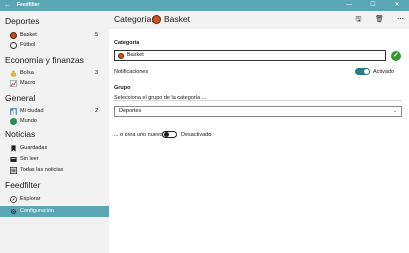 This screenshot has height=253, width=409. I want to click on group-select-value: Deportes, so click(130, 111).